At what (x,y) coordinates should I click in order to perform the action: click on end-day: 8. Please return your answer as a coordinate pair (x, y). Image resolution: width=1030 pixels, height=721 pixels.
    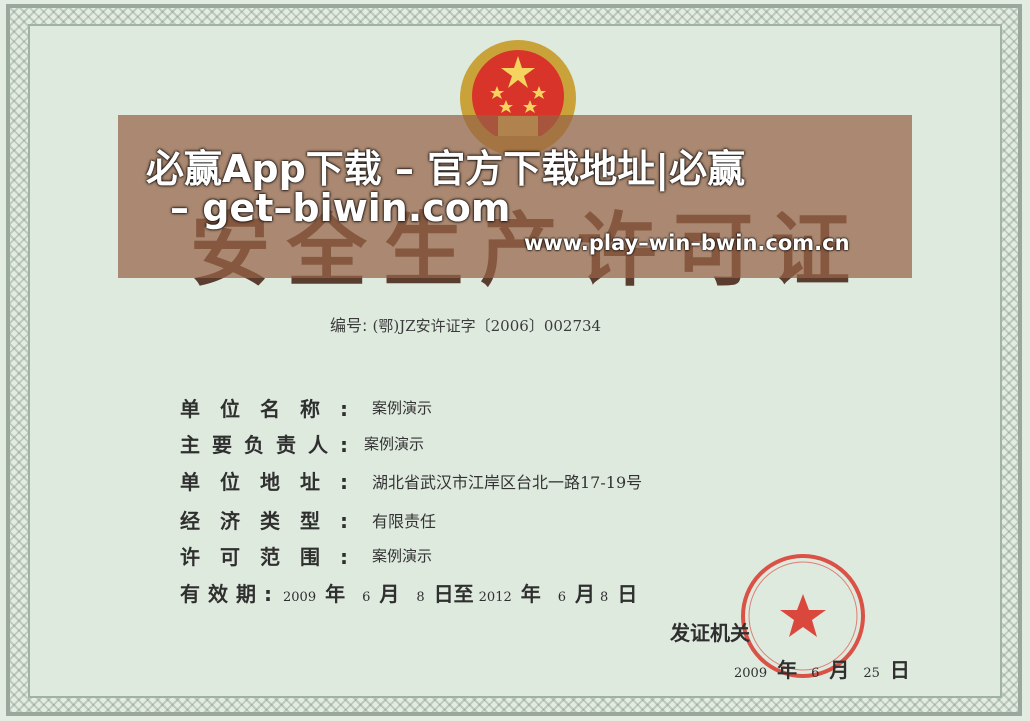
    Looking at the image, I should click on (604, 597).